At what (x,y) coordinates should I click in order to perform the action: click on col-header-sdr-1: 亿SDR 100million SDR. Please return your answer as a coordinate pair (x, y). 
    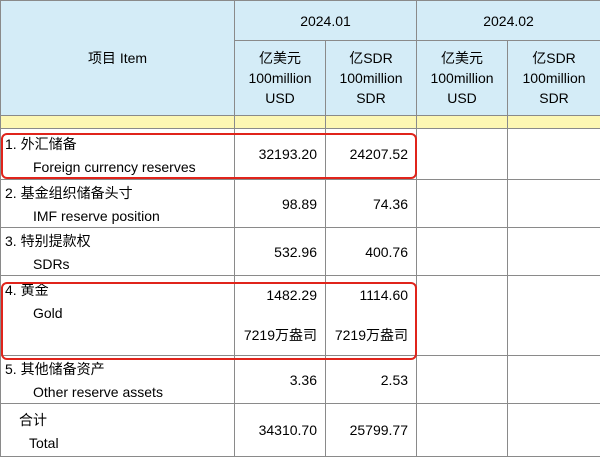
    Looking at the image, I should click on (371, 78).